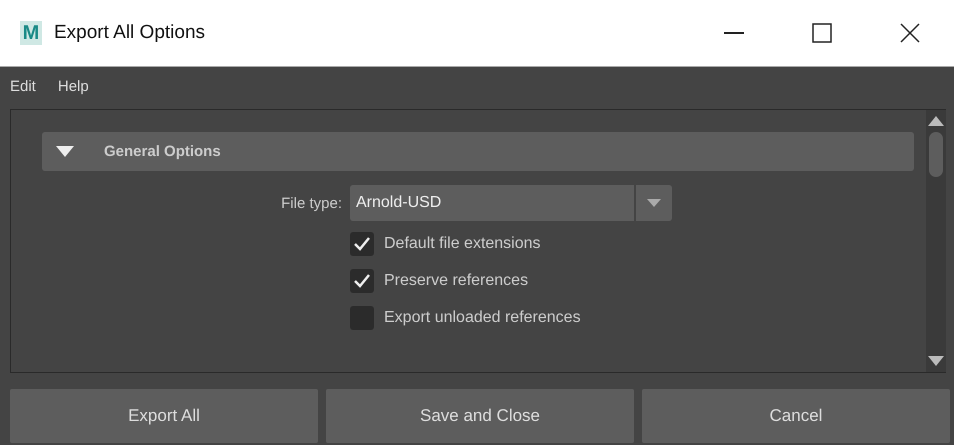 Image resolution: width=954 pixels, height=445 pixels. Describe the element at coordinates (822, 33) in the screenshot. I see `maximize-icon` at that location.